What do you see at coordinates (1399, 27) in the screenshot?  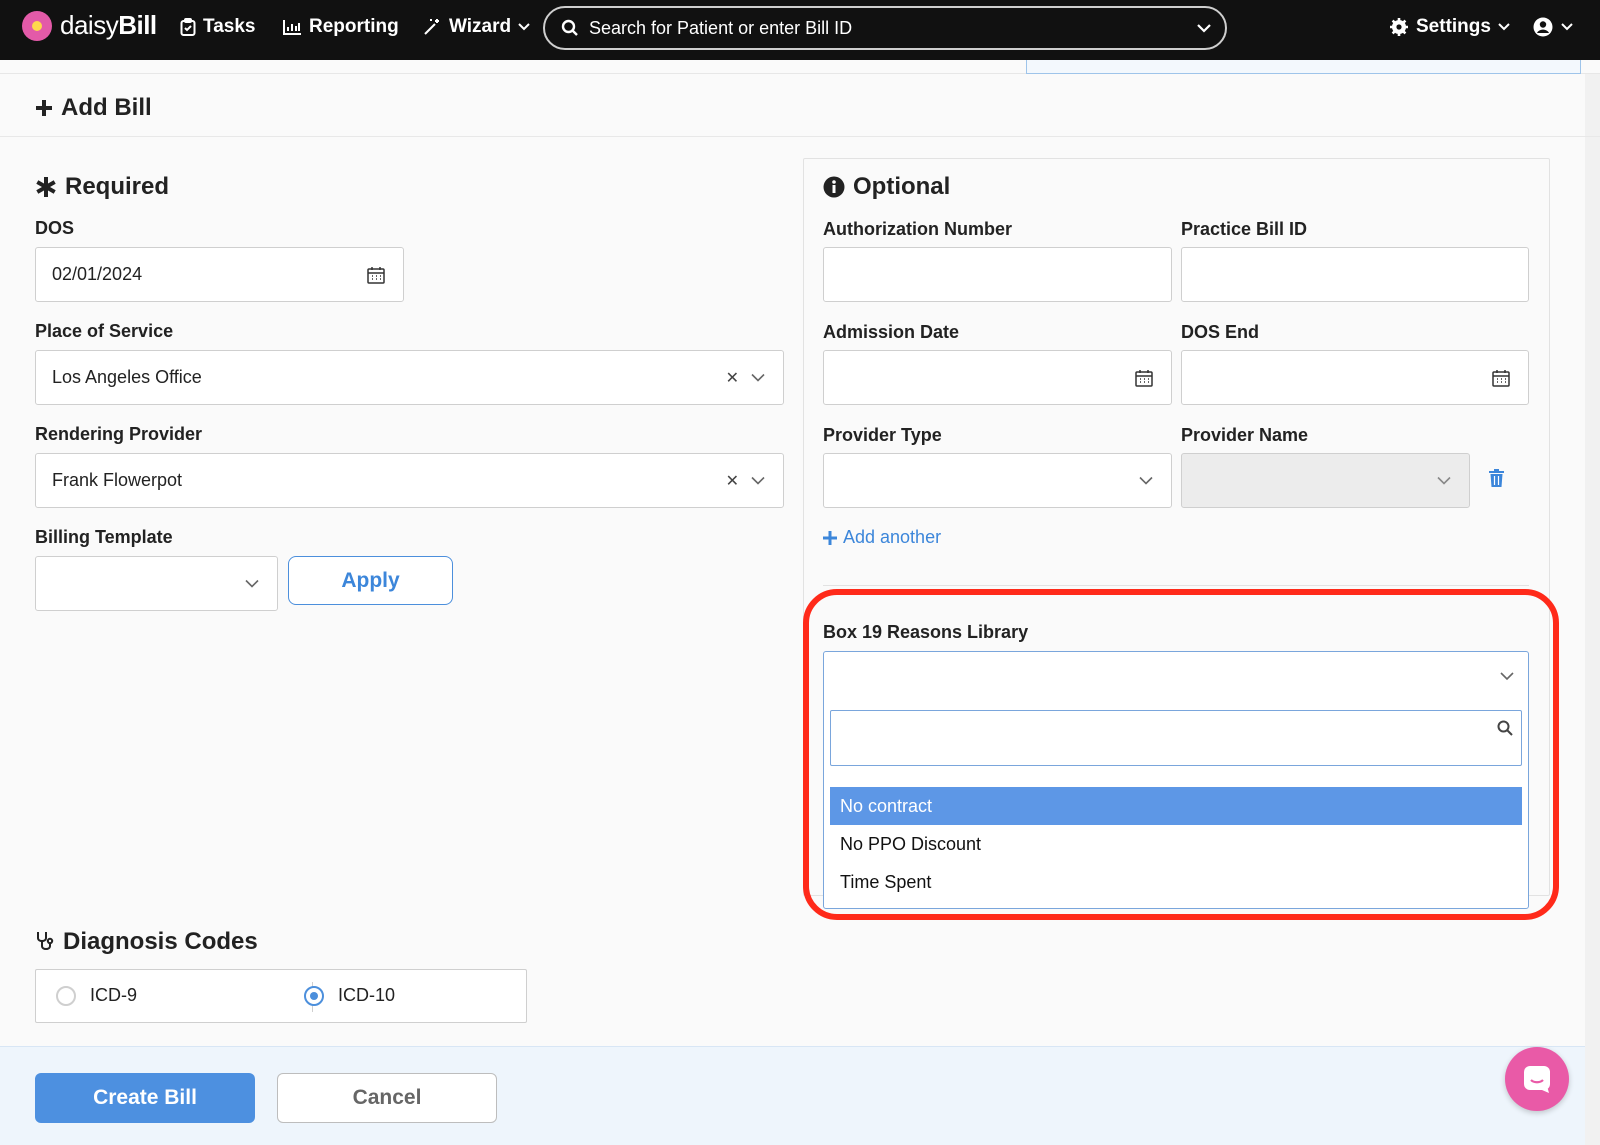 I see `gear-icon` at bounding box center [1399, 27].